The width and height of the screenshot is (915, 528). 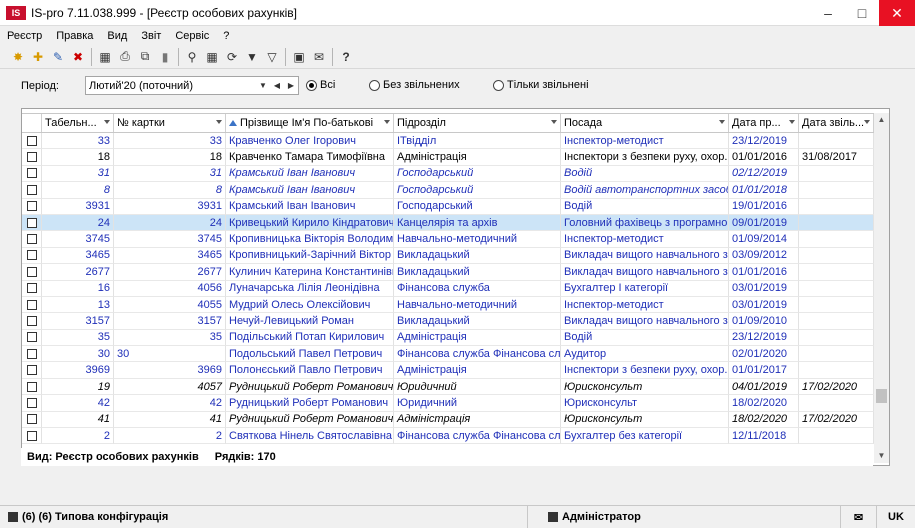 What do you see at coordinates (836, 256) in the screenshot?
I see `cell-fire-date` at bounding box center [836, 256].